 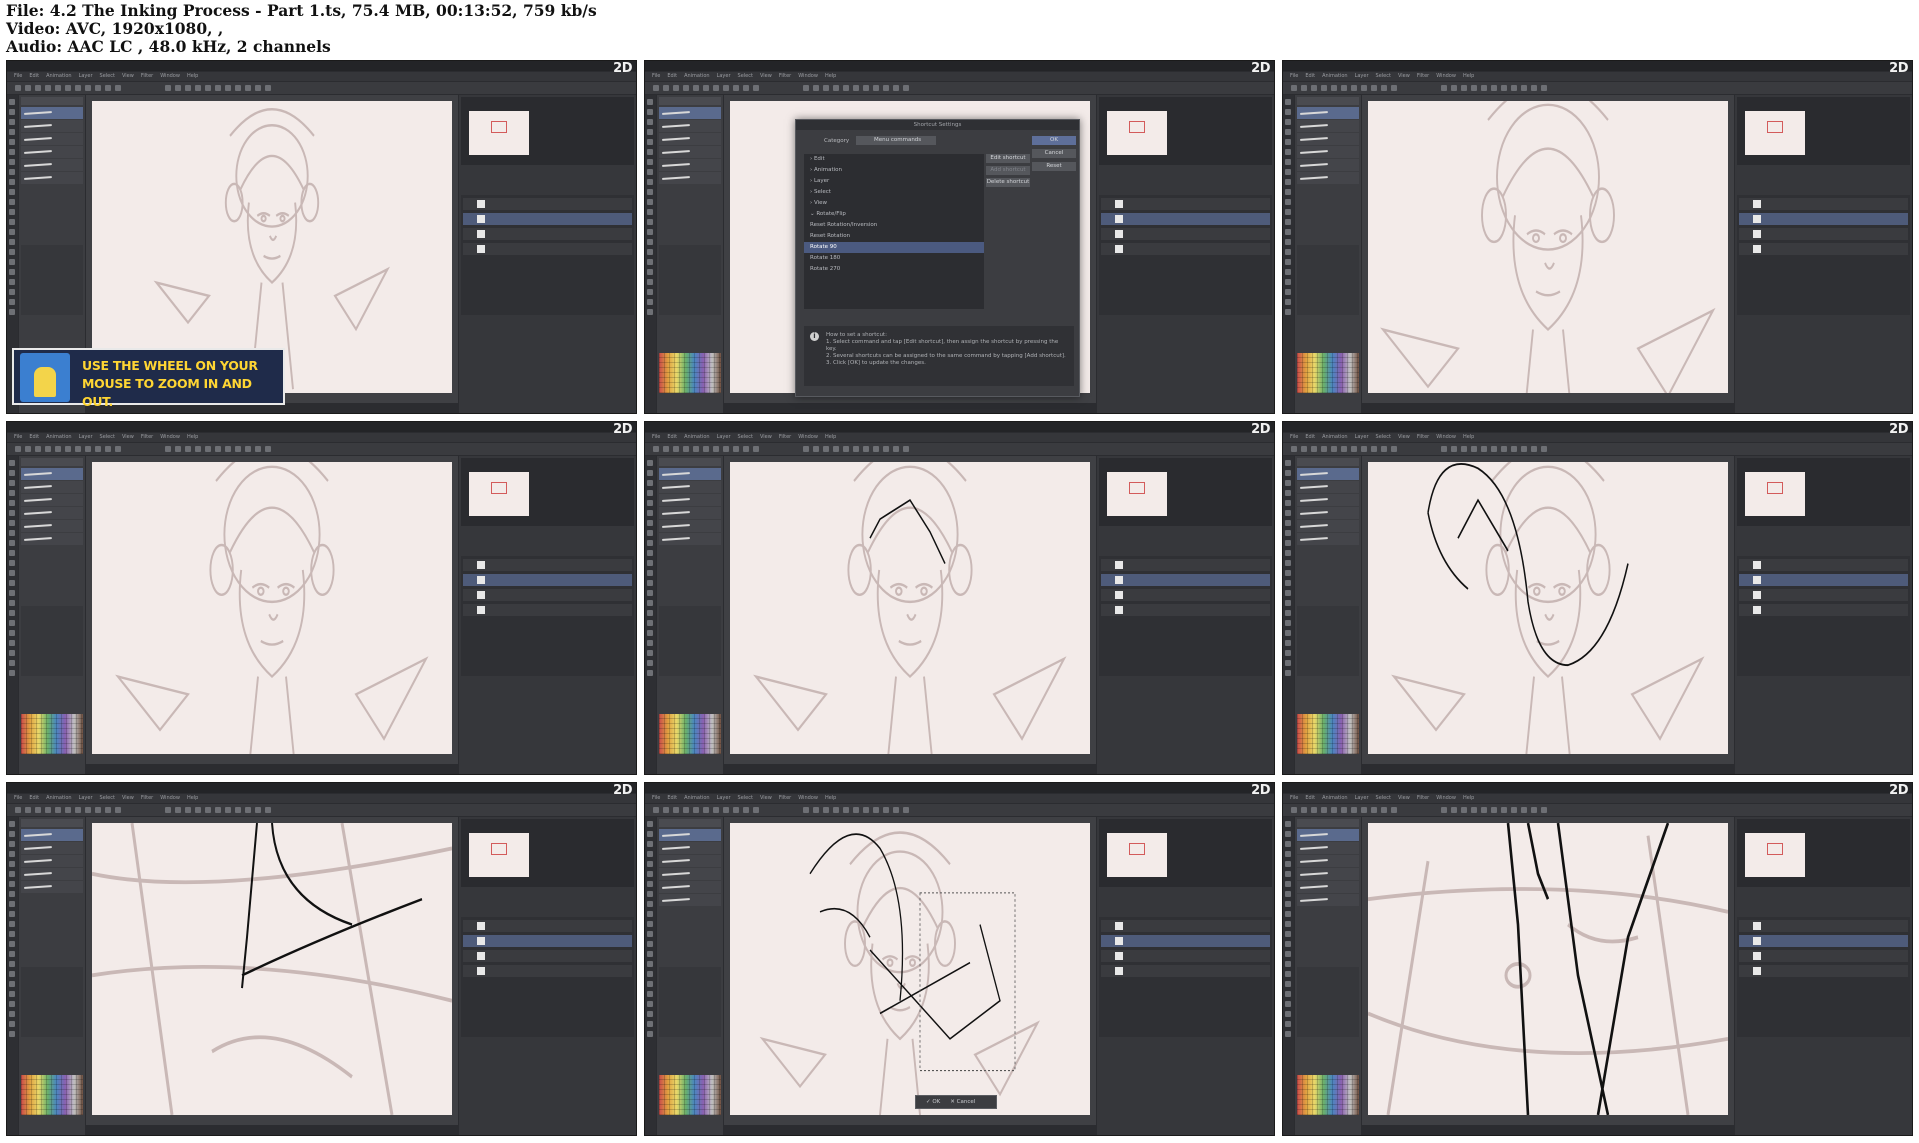 What do you see at coordinates (1548, 608) in the screenshot?
I see `drawing-canvas` at bounding box center [1548, 608].